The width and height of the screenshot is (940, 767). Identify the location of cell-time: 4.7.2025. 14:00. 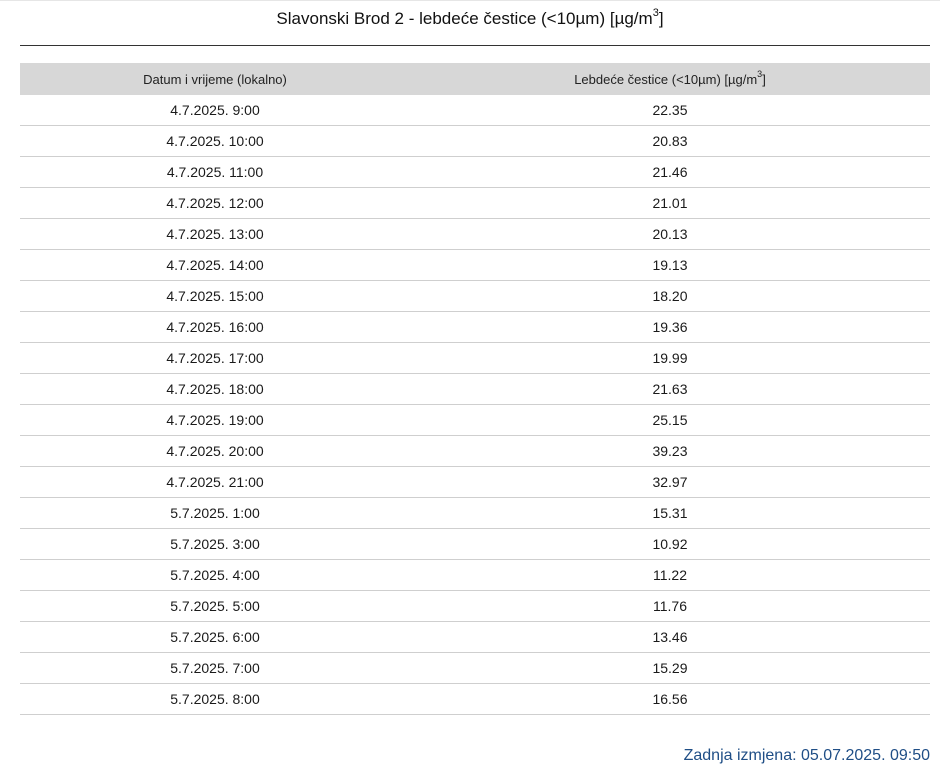
(215, 265).